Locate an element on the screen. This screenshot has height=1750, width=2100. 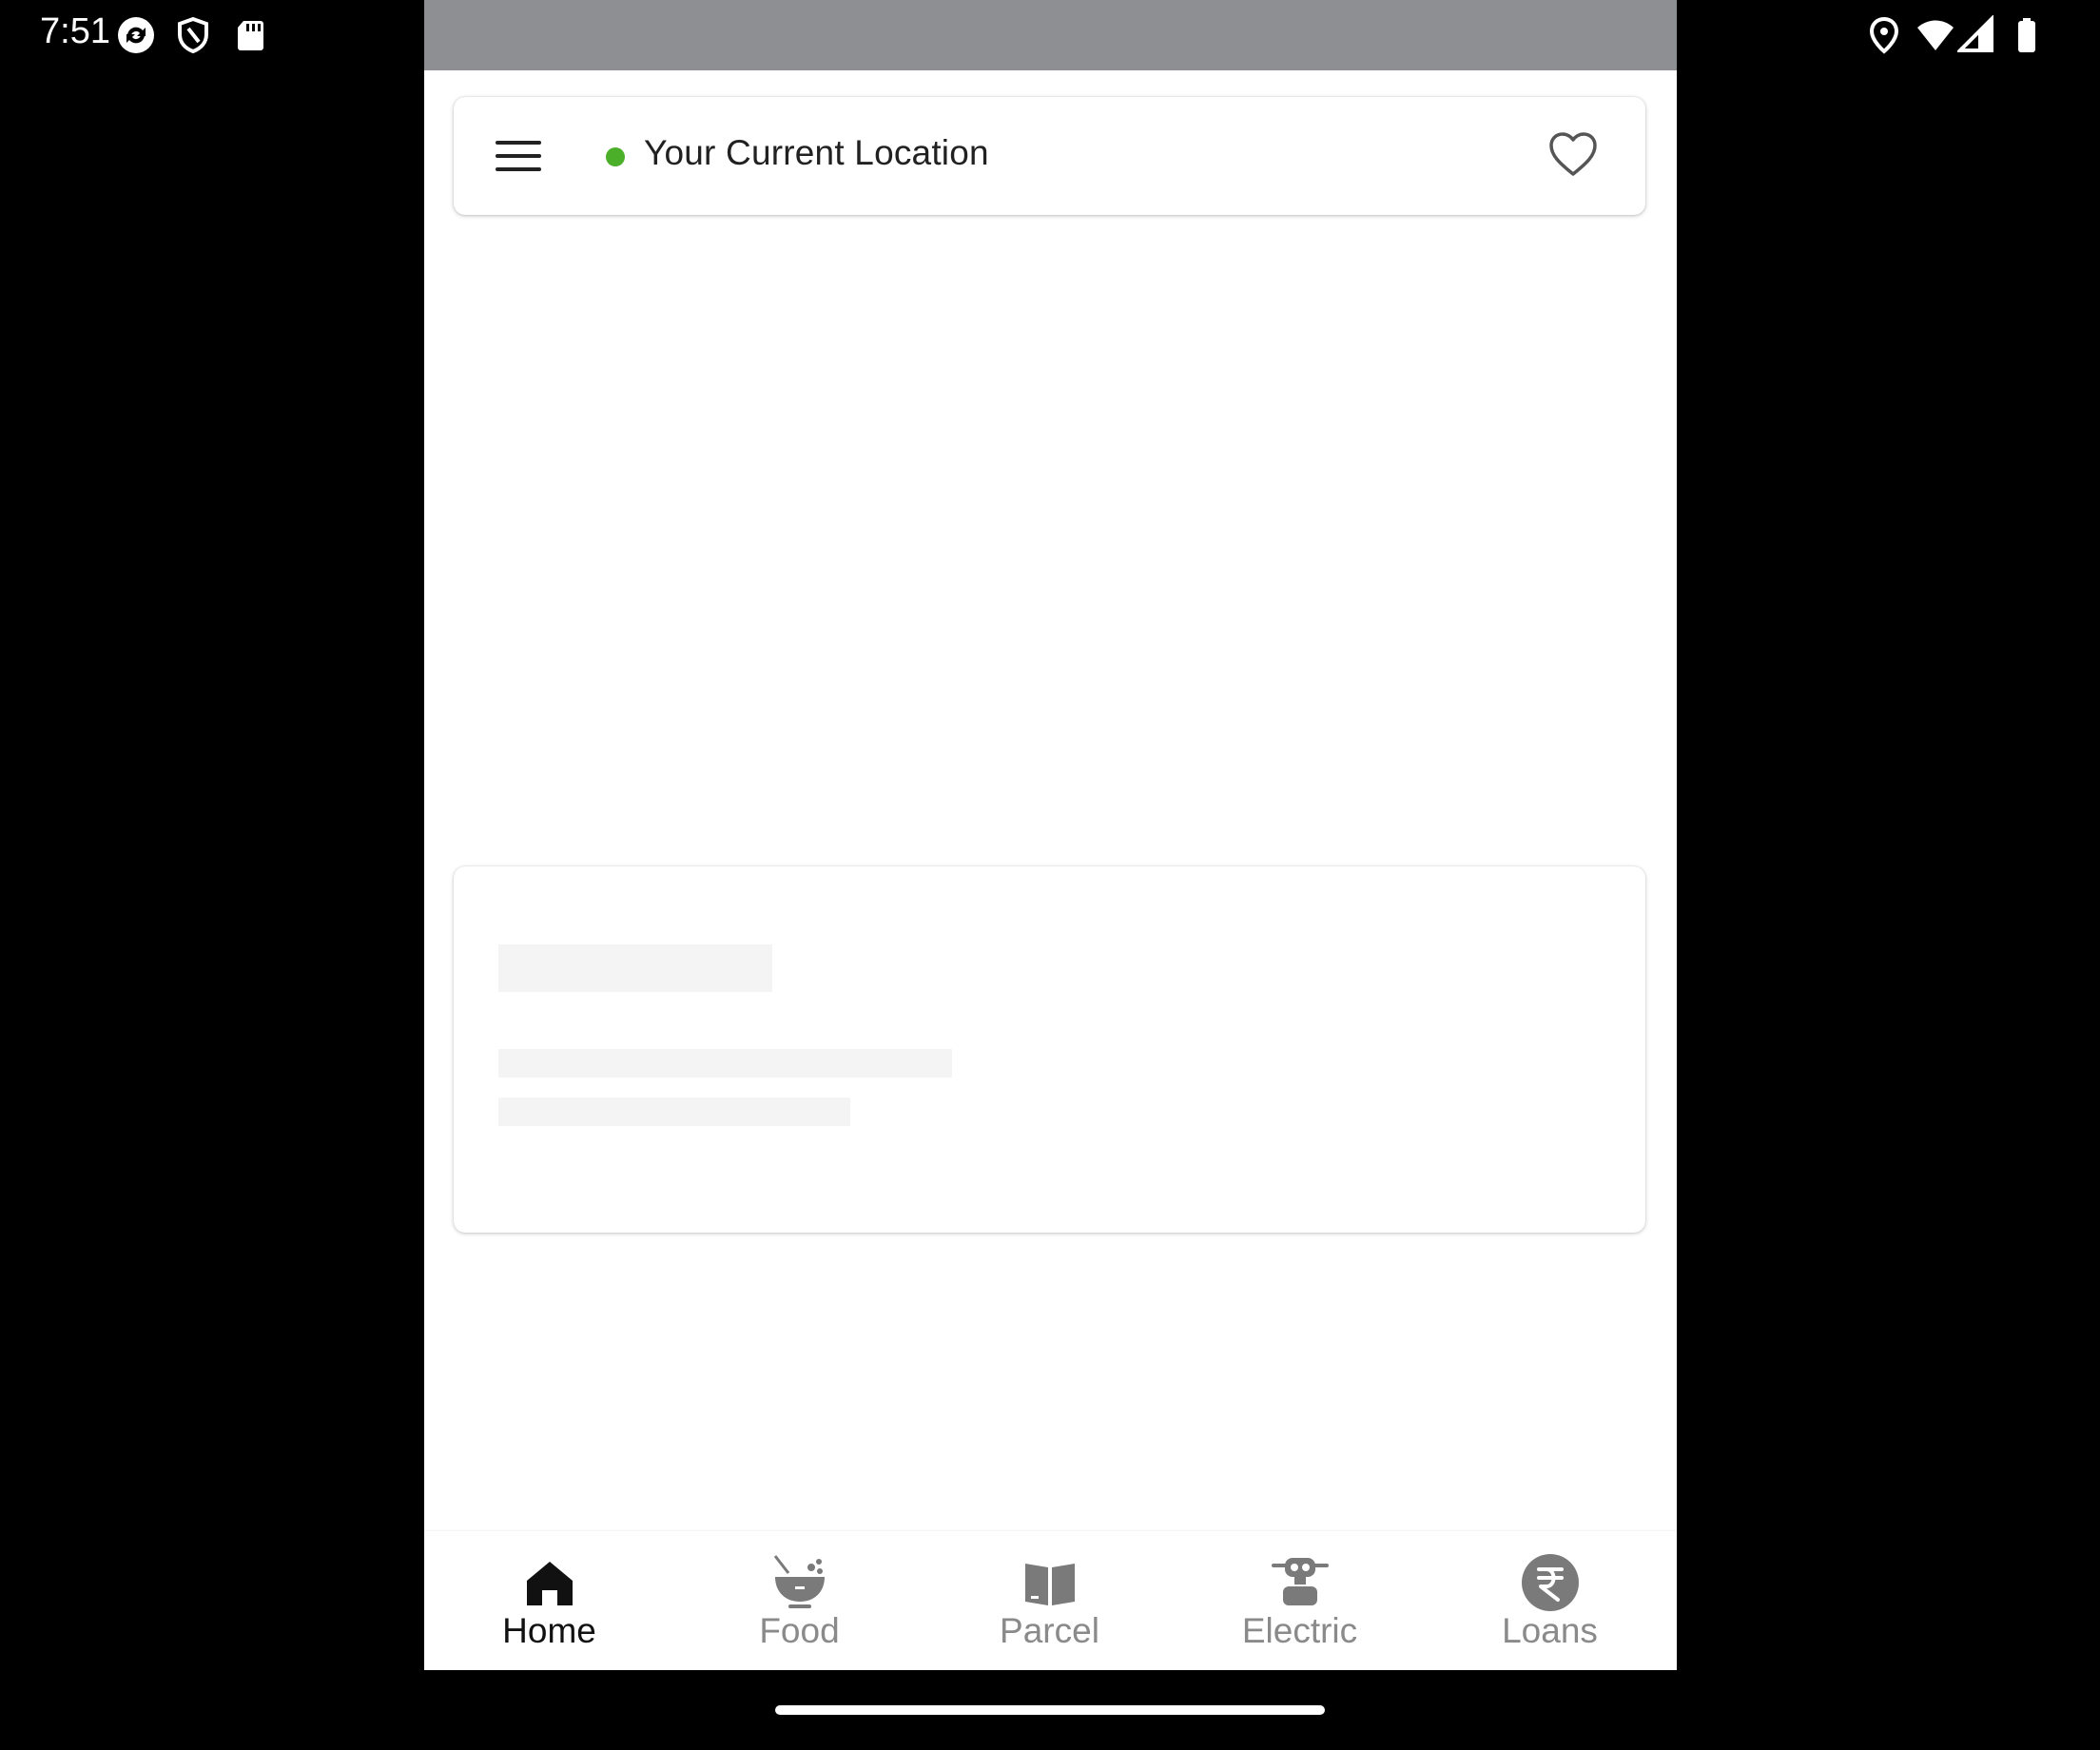
favorites-button is located at coordinates (1573, 155).